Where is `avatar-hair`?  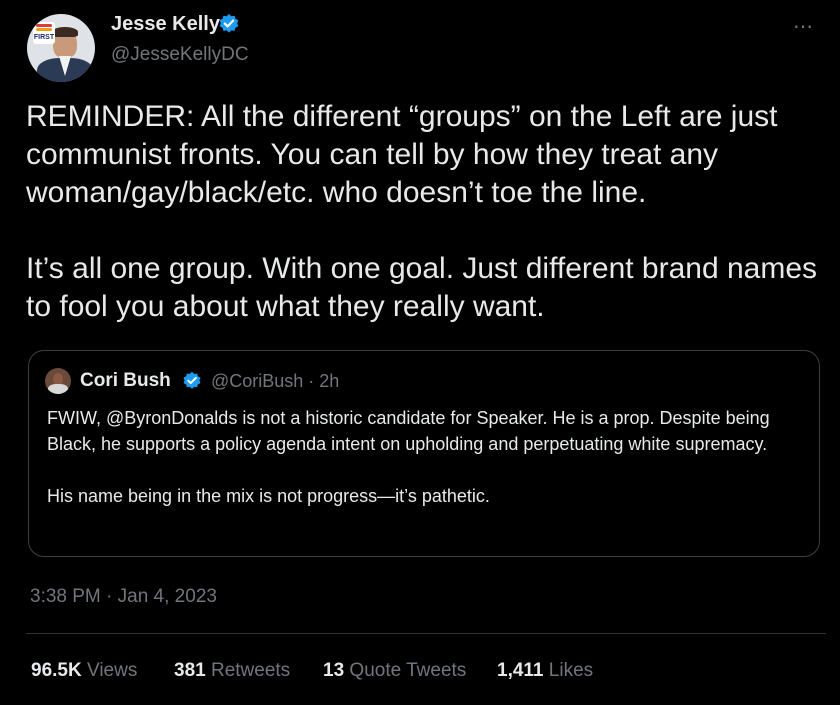 avatar-hair is located at coordinates (65, 32).